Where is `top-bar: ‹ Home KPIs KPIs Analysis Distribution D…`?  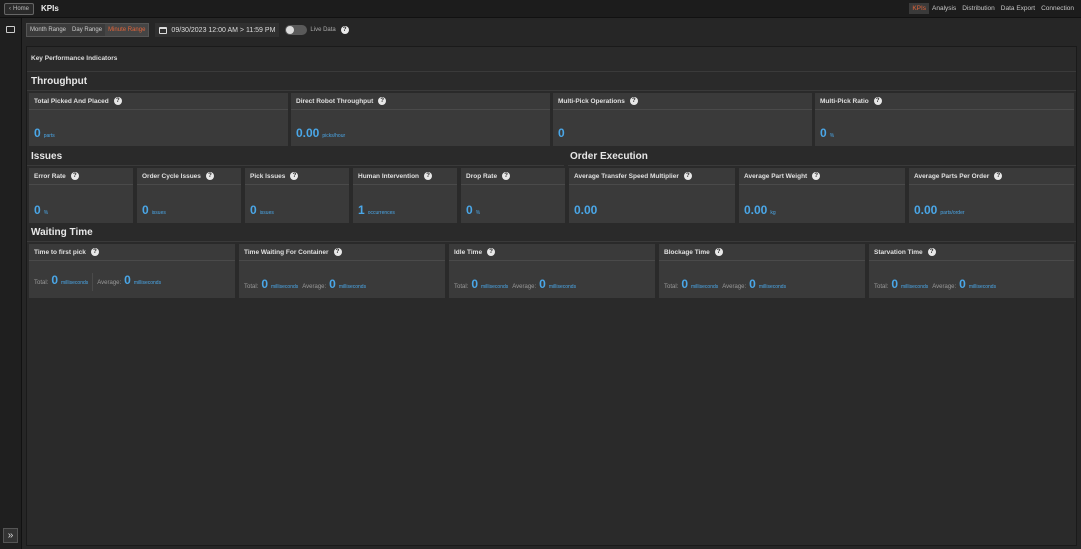 top-bar: ‹ Home KPIs KPIs Analysis Distribution D… is located at coordinates (540, 9).